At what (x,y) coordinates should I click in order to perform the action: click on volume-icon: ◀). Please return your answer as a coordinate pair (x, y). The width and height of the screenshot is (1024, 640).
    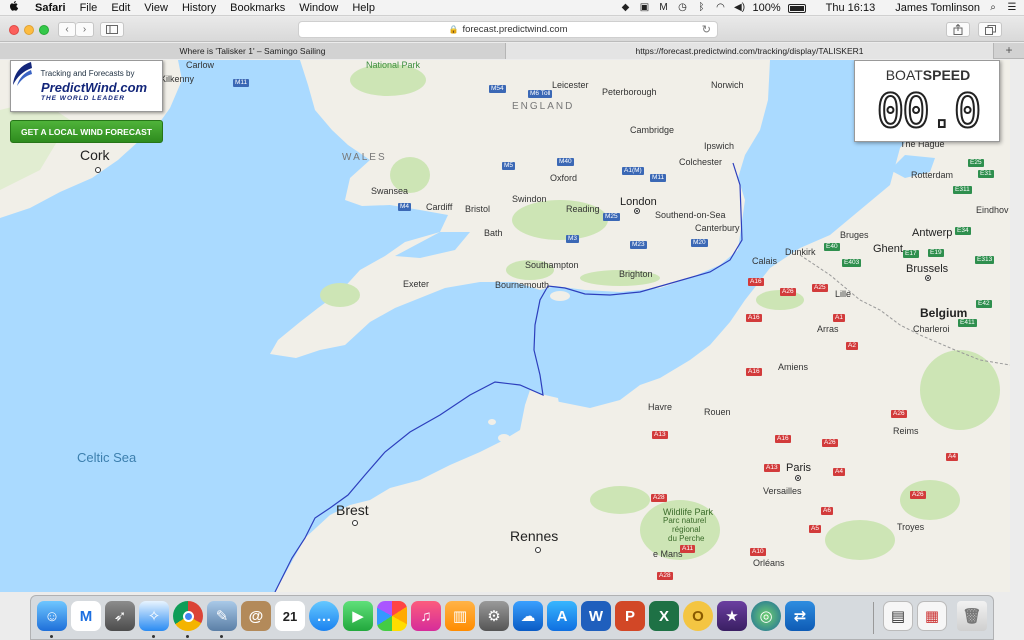
    Looking at the image, I should click on (740, 8).